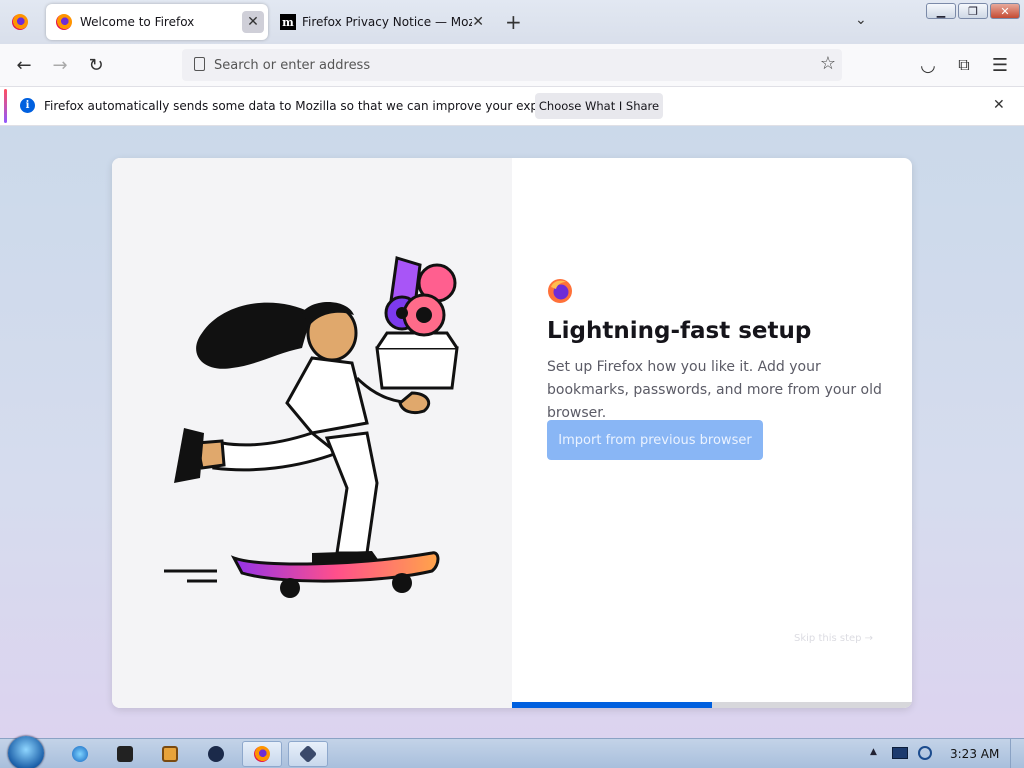  Describe the element at coordinates (828, 63) in the screenshot. I see `bookmark-star-icon: ☆` at that location.